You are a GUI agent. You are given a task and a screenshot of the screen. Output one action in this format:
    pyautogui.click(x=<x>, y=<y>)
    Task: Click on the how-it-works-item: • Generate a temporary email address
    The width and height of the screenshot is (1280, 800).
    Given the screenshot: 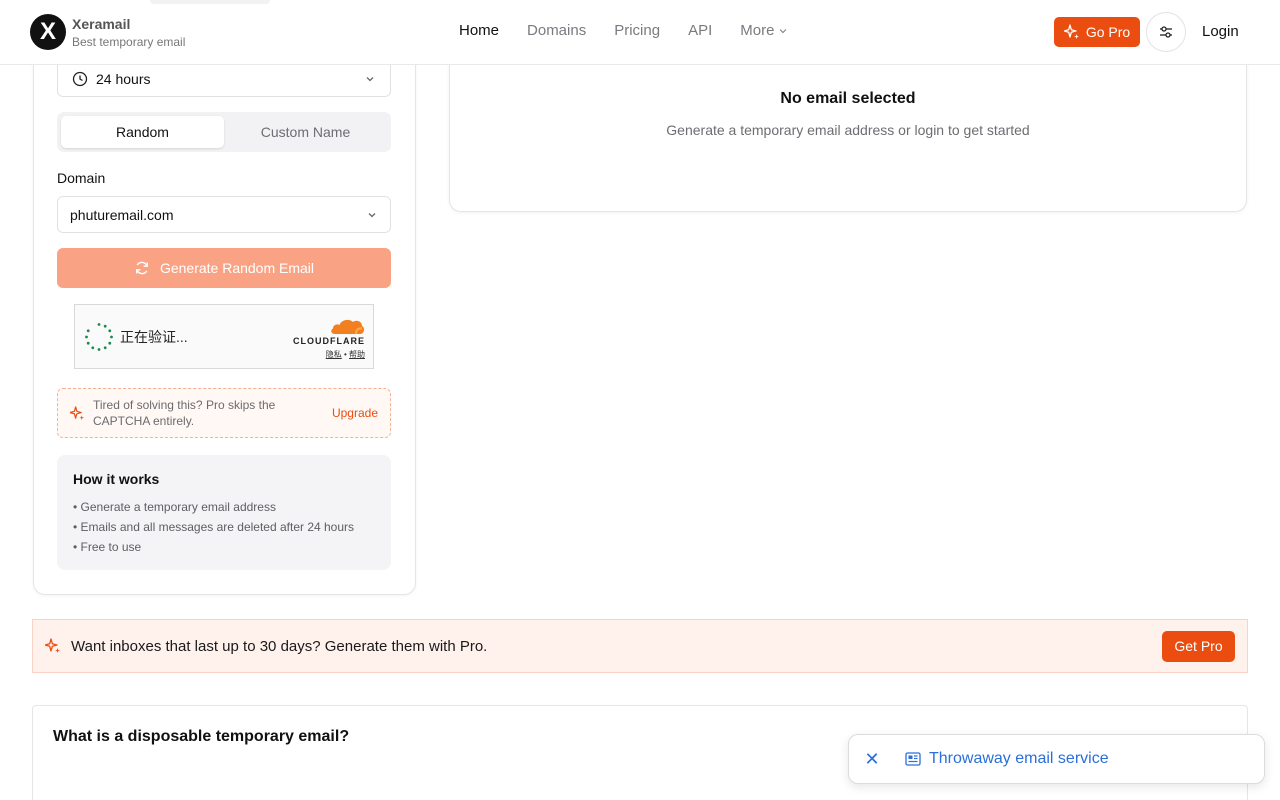 What is the action you would take?
    pyautogui.click(x=174, y=507)
    